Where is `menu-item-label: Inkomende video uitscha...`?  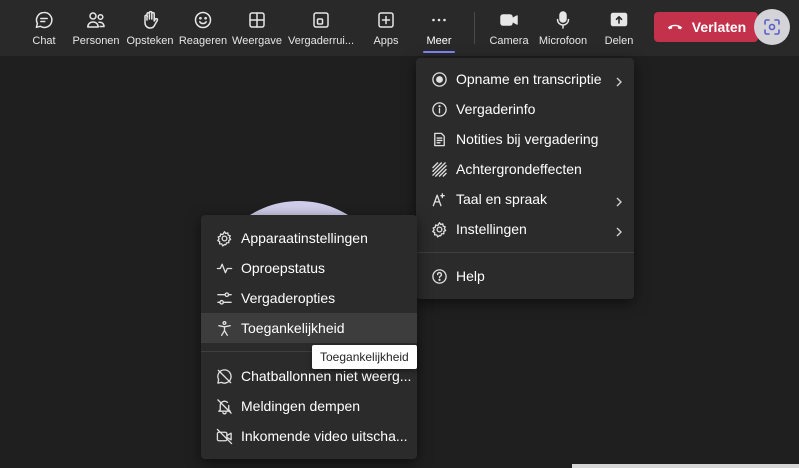
menu-item-label: Inkomende video uitscha... is located at coordinates (324, 436).